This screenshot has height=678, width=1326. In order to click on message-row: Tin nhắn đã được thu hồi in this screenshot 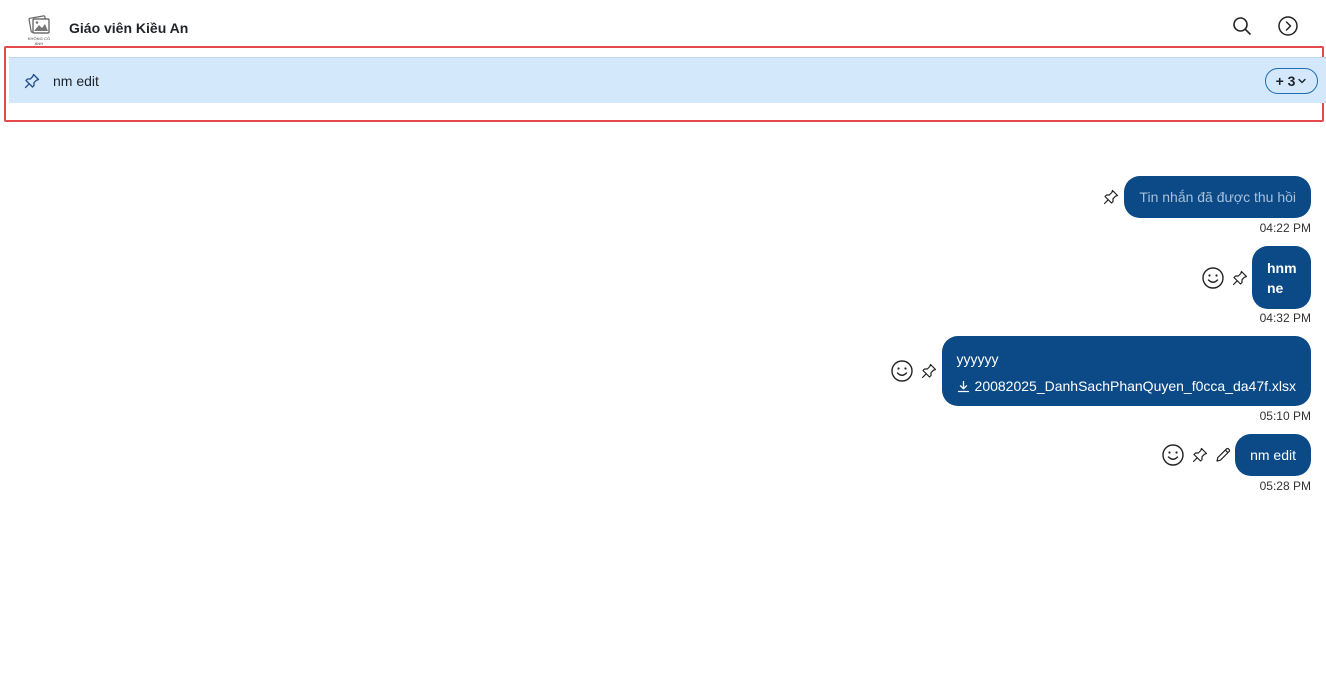, I will do `click(1206, 197)`.